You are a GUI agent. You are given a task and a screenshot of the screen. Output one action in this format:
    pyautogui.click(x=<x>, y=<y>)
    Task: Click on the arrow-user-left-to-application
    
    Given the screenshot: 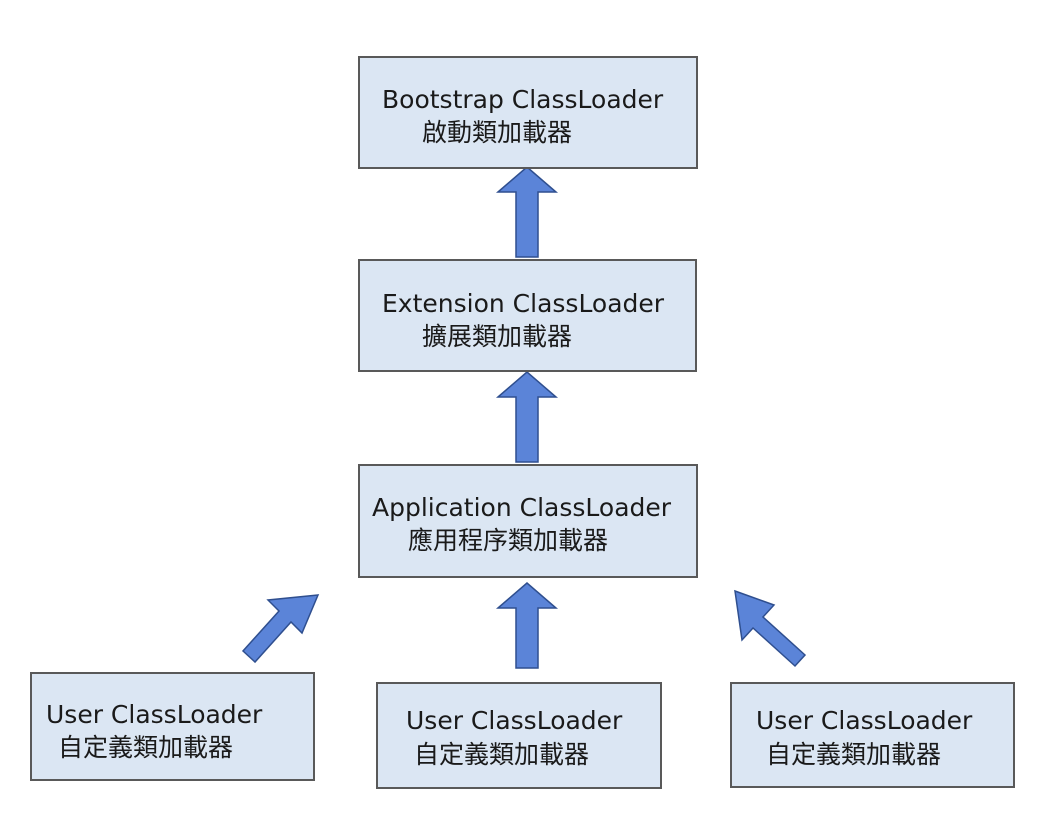 What is the action you would take?
    pyautogui.click(x=280, y=629)
    